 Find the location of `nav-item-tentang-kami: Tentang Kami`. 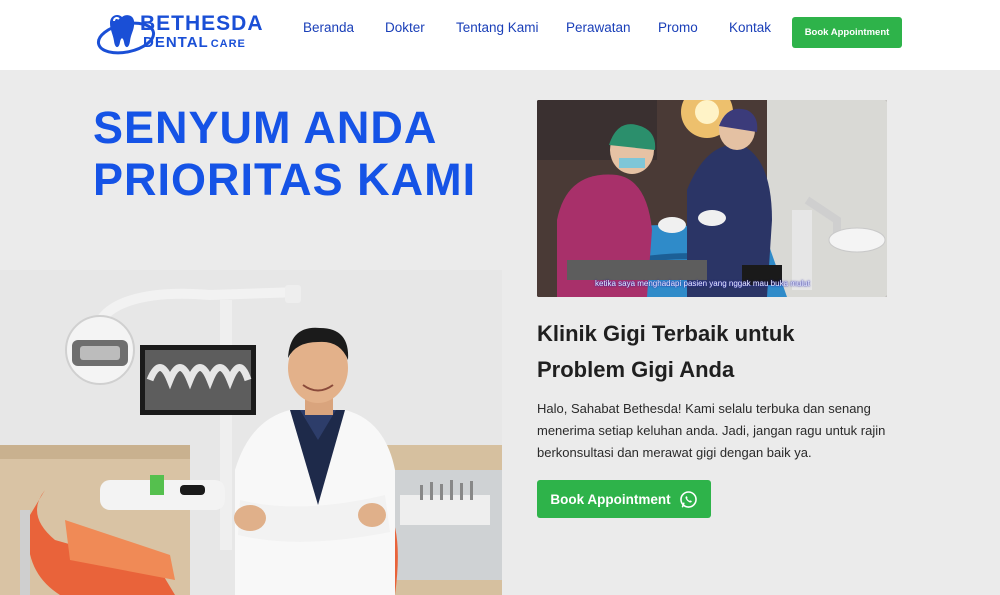

nav-item-tentang-kami: Tentang Kami is located at coordinates (497, 27).